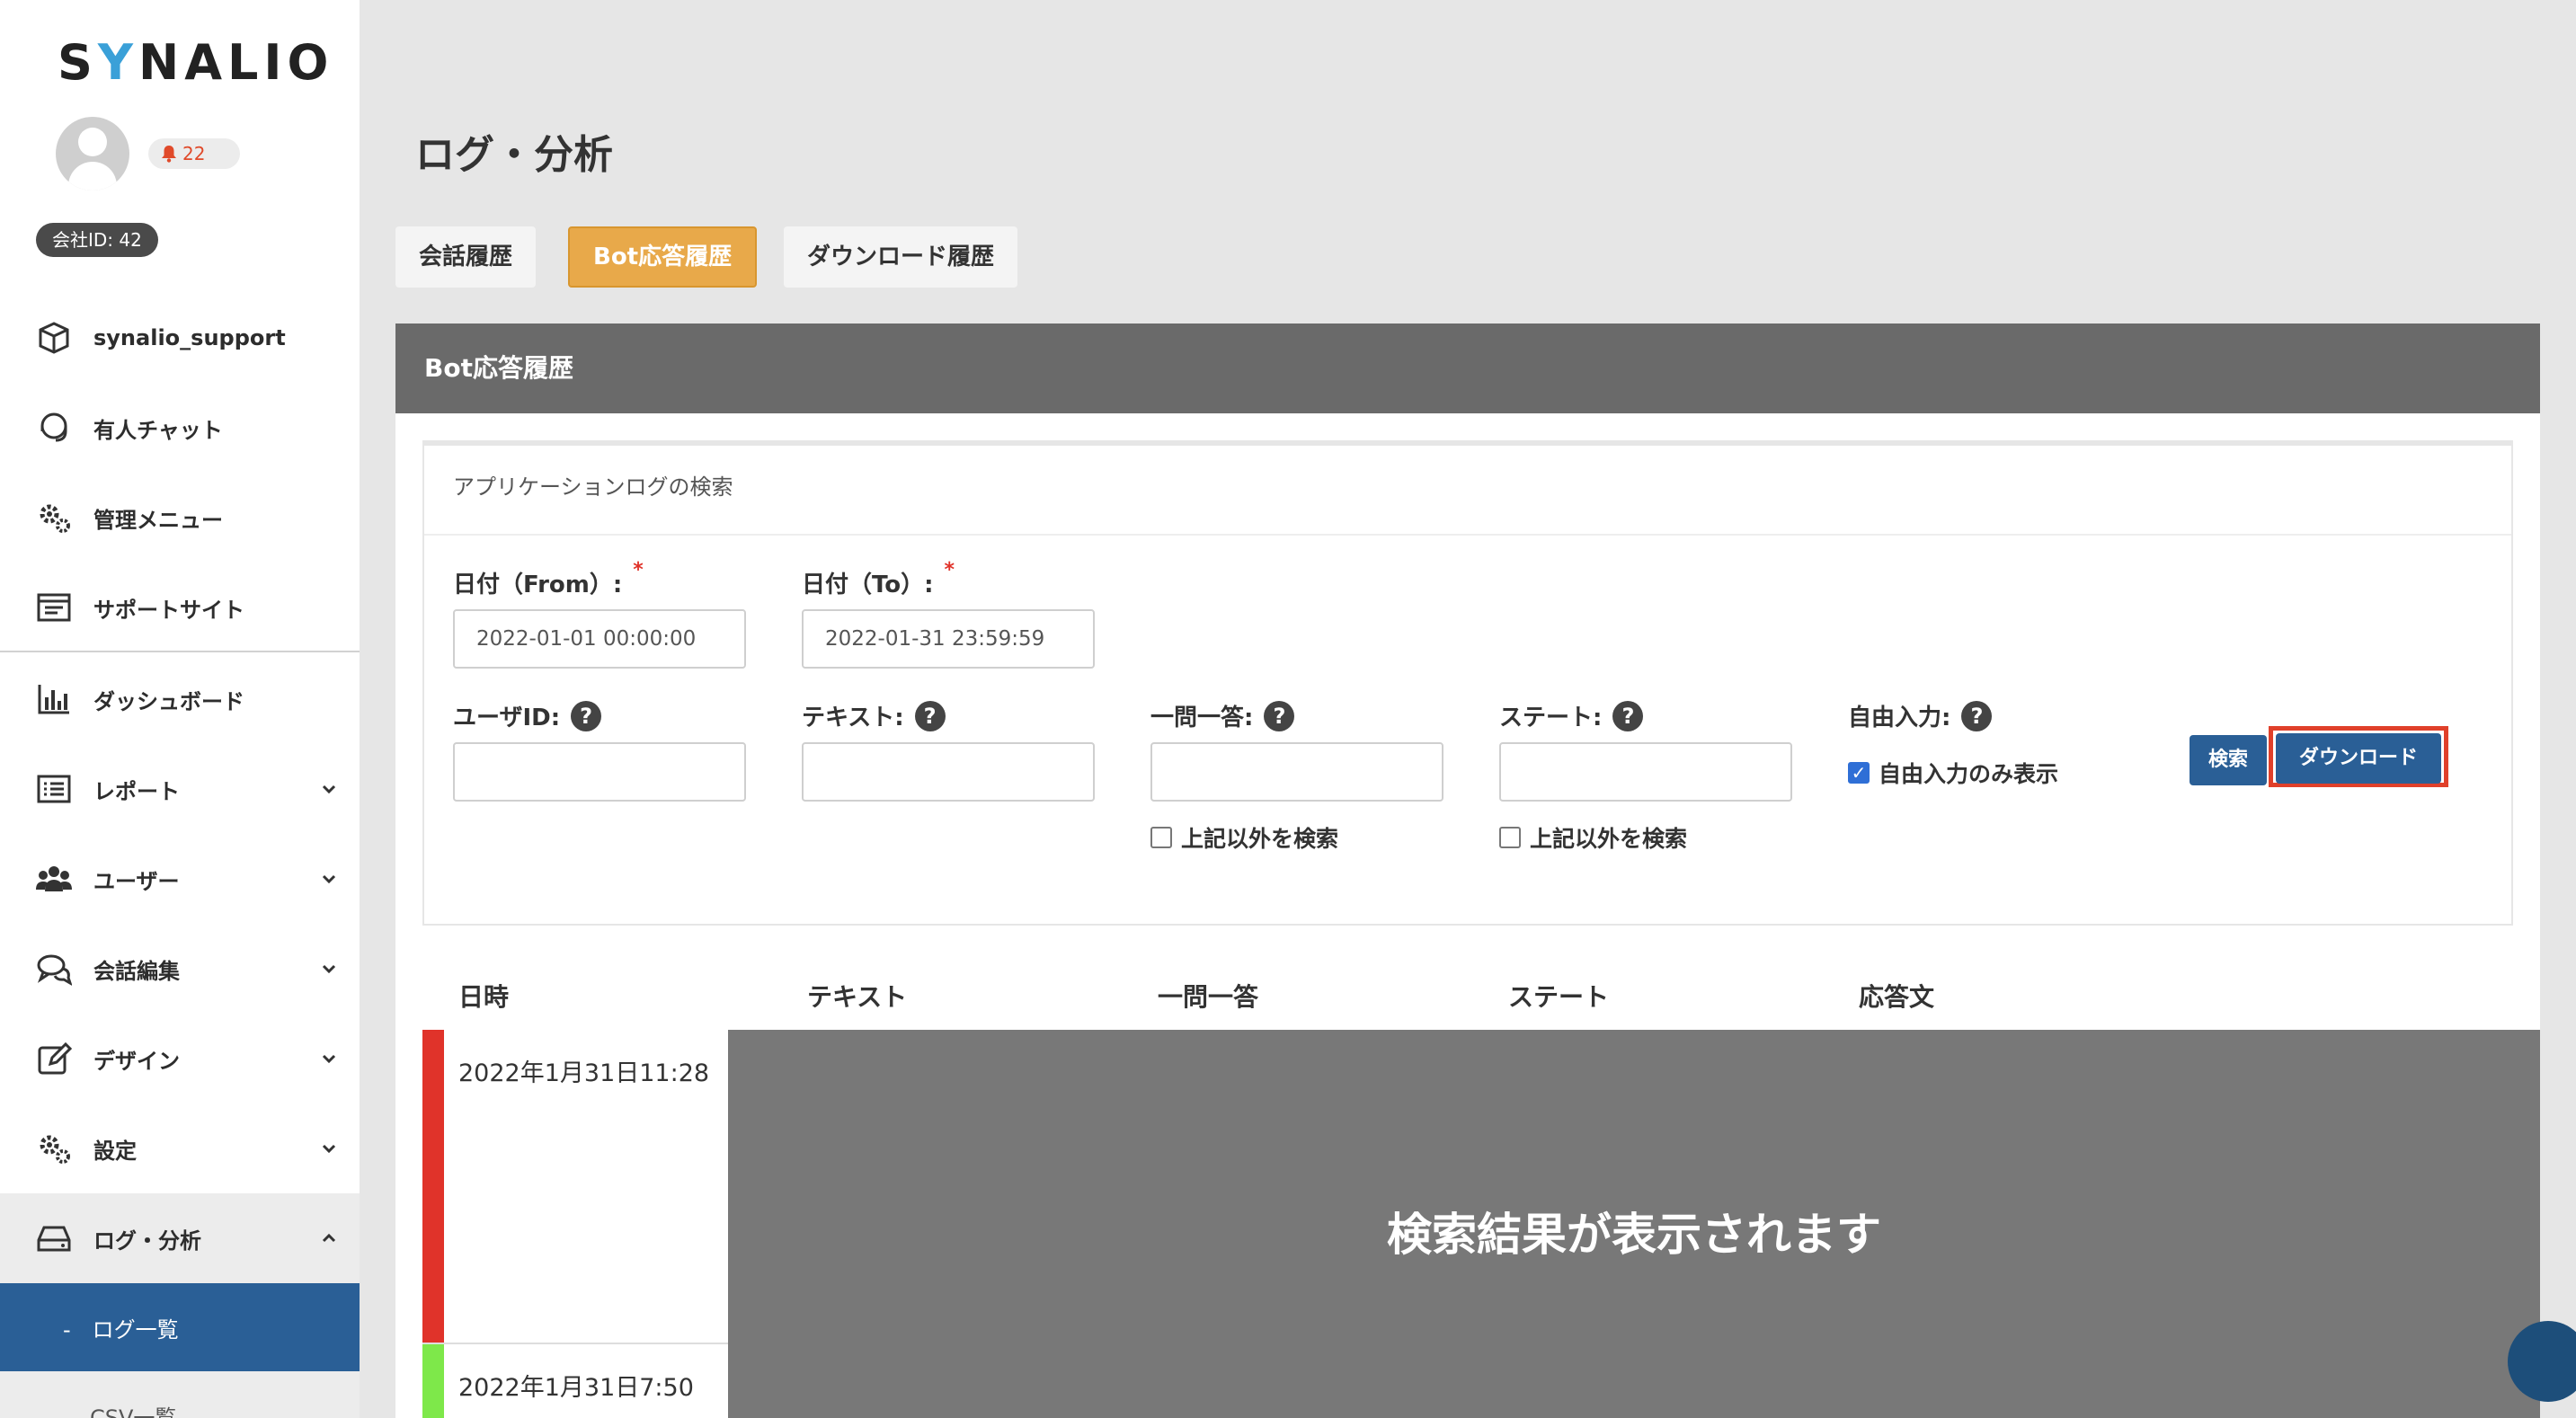 This screenshot has height=1418, width=2576. Describe the element at coordinates (136, 791) in the screenshot. I see `sidebar-item-label: レポート` at that location.